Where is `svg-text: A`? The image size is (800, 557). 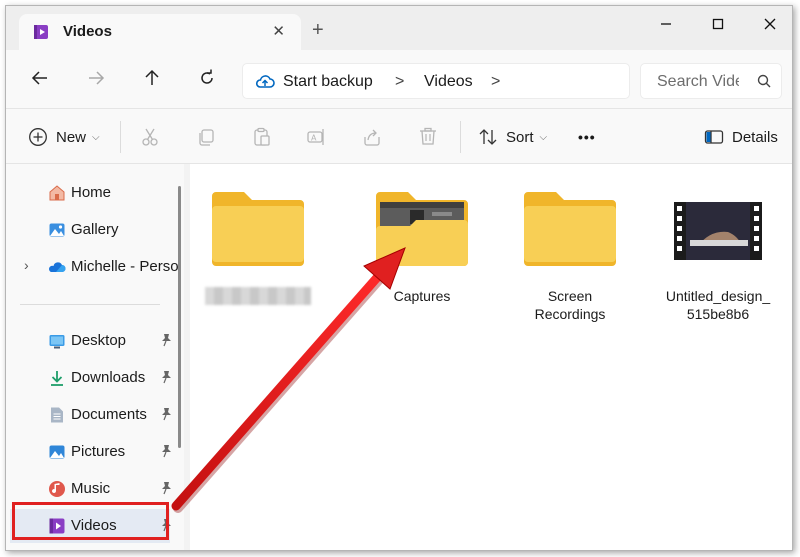 svg-text: A is located at coordinates (314, 138).